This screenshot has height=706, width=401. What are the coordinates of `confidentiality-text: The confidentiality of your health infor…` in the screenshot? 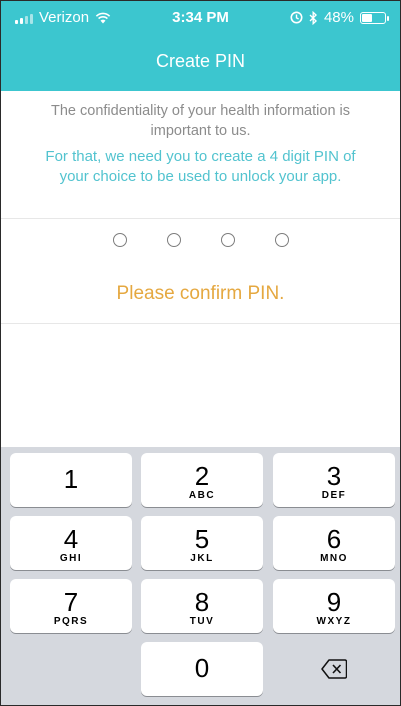 It's located at (200, 121).